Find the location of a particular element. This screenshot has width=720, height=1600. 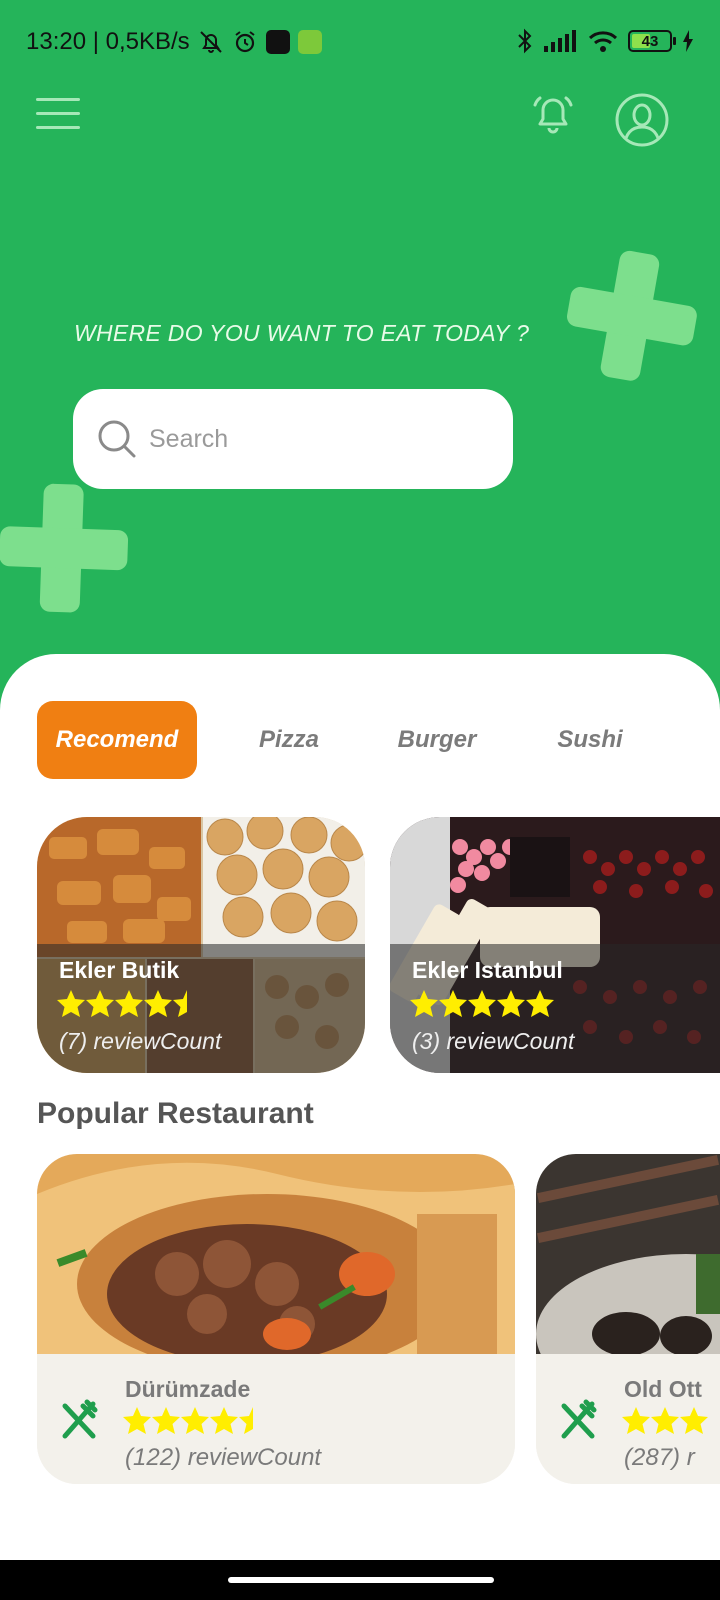

search-bar is located at coordinates (293, 439).